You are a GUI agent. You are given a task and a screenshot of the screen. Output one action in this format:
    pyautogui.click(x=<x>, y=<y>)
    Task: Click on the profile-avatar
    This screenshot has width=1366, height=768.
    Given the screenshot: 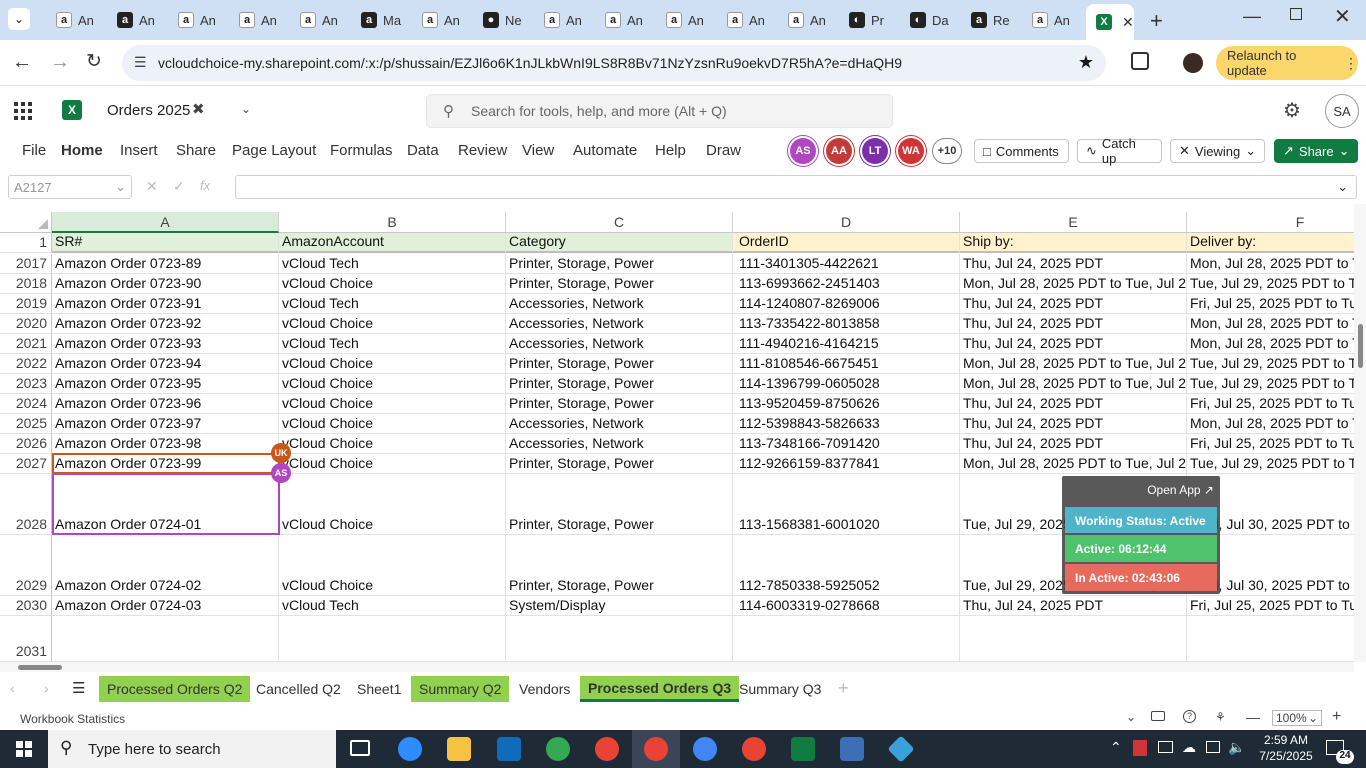 What is the action you would take?
    pyautogui.click(x=1193, y=63)
    